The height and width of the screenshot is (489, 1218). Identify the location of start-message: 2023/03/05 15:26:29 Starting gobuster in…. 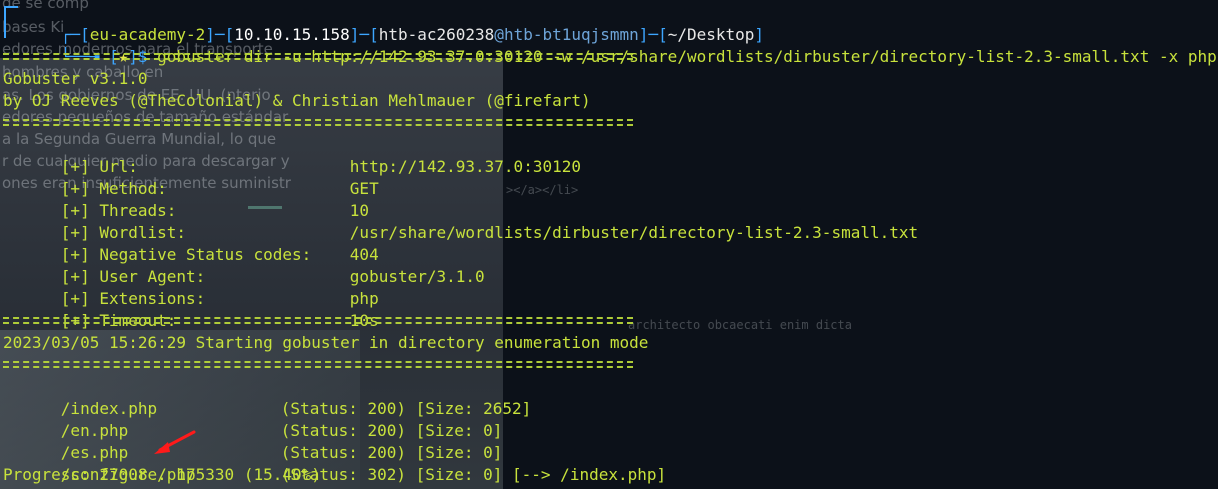
(326, 342).